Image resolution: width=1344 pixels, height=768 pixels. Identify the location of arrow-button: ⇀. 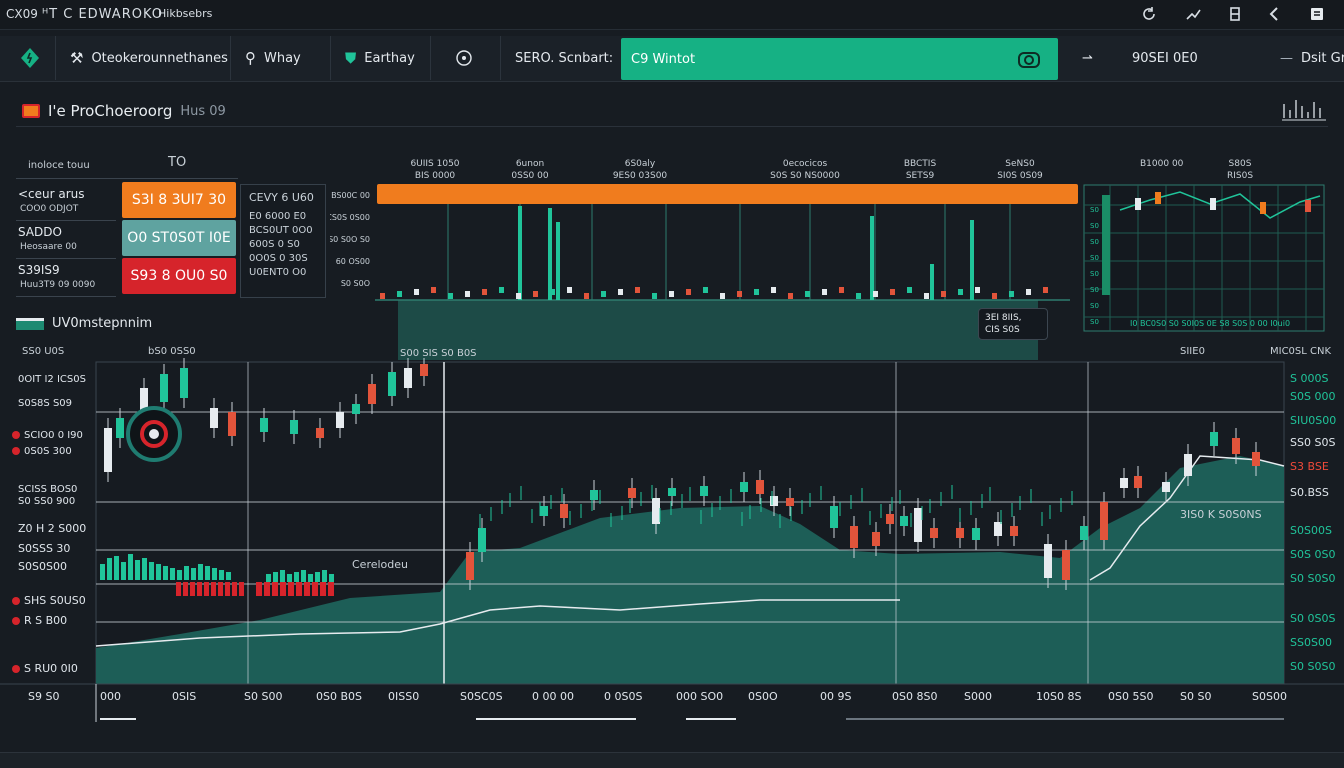
(1091, 58).